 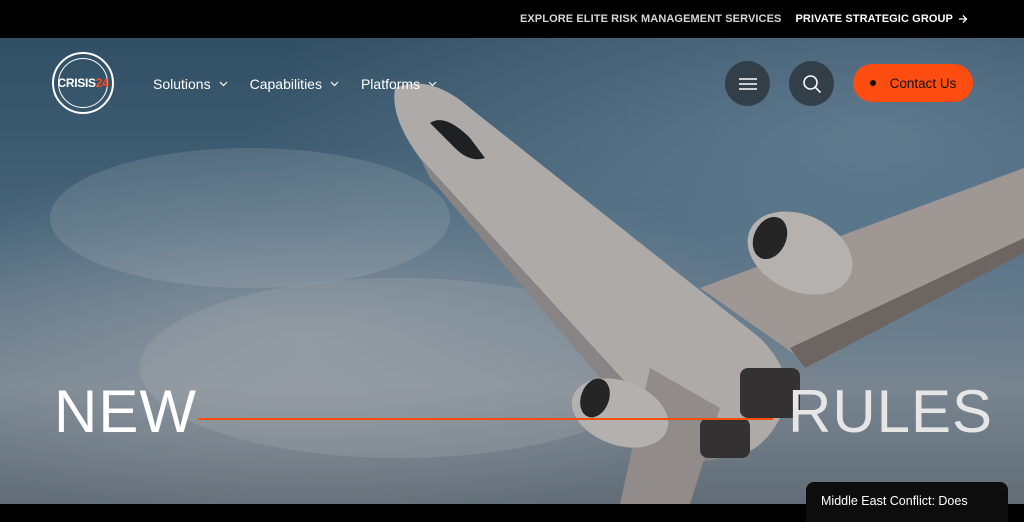 I want to click on elite-risk-link: EXPLORE ELITE RISK MANAGEMENT SERVICES, so click(x=651, y=19).